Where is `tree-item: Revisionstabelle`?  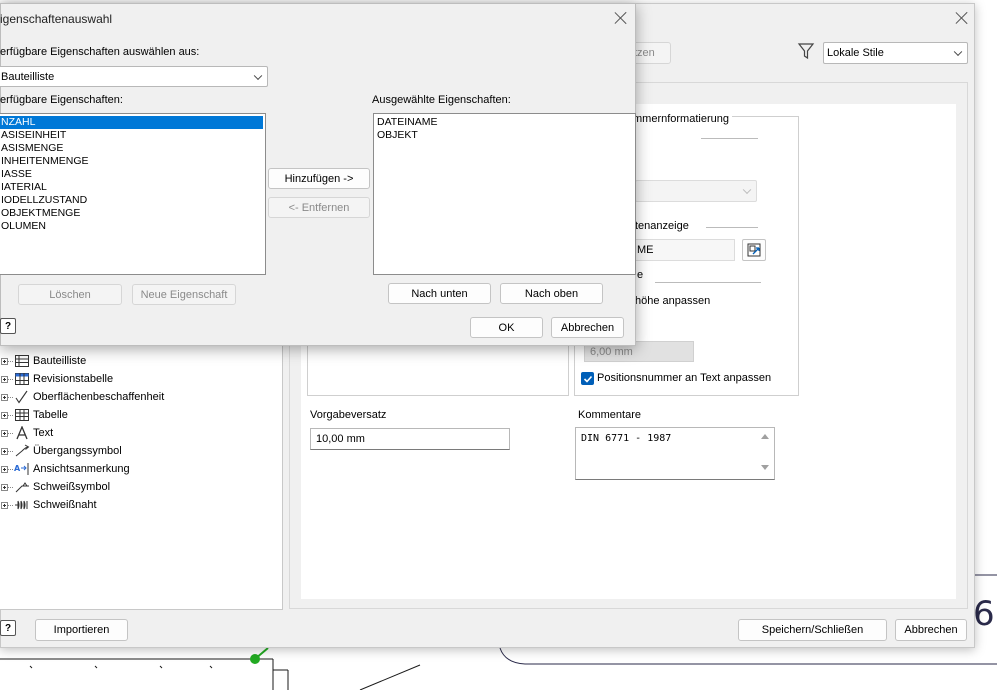
tree-item: Revisionstabelle is located at coordinates (56, 379).